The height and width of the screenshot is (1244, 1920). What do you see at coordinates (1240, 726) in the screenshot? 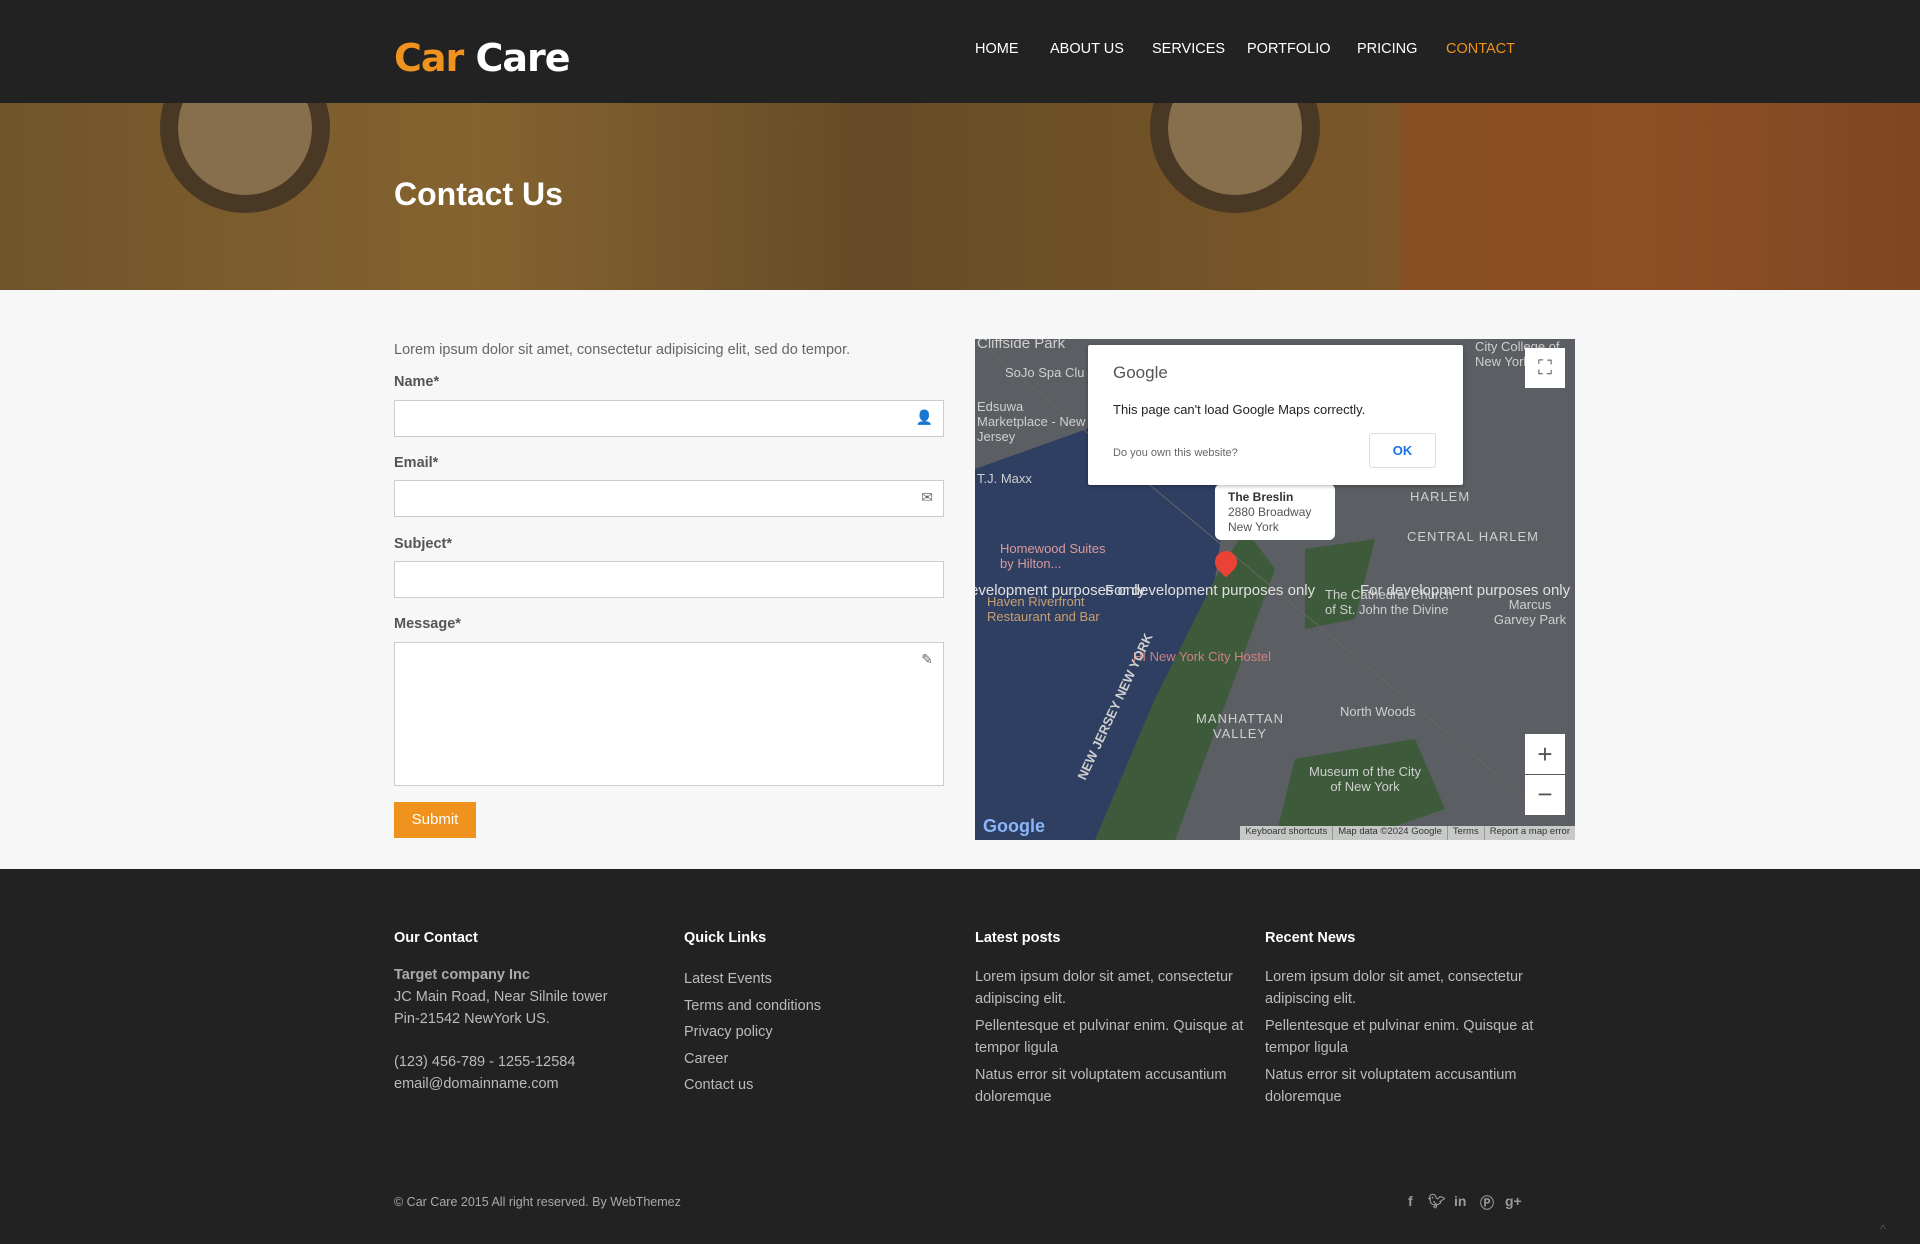
I see `map-label: MANHATTAN VALLEY` at bounding box center [1240, 726].